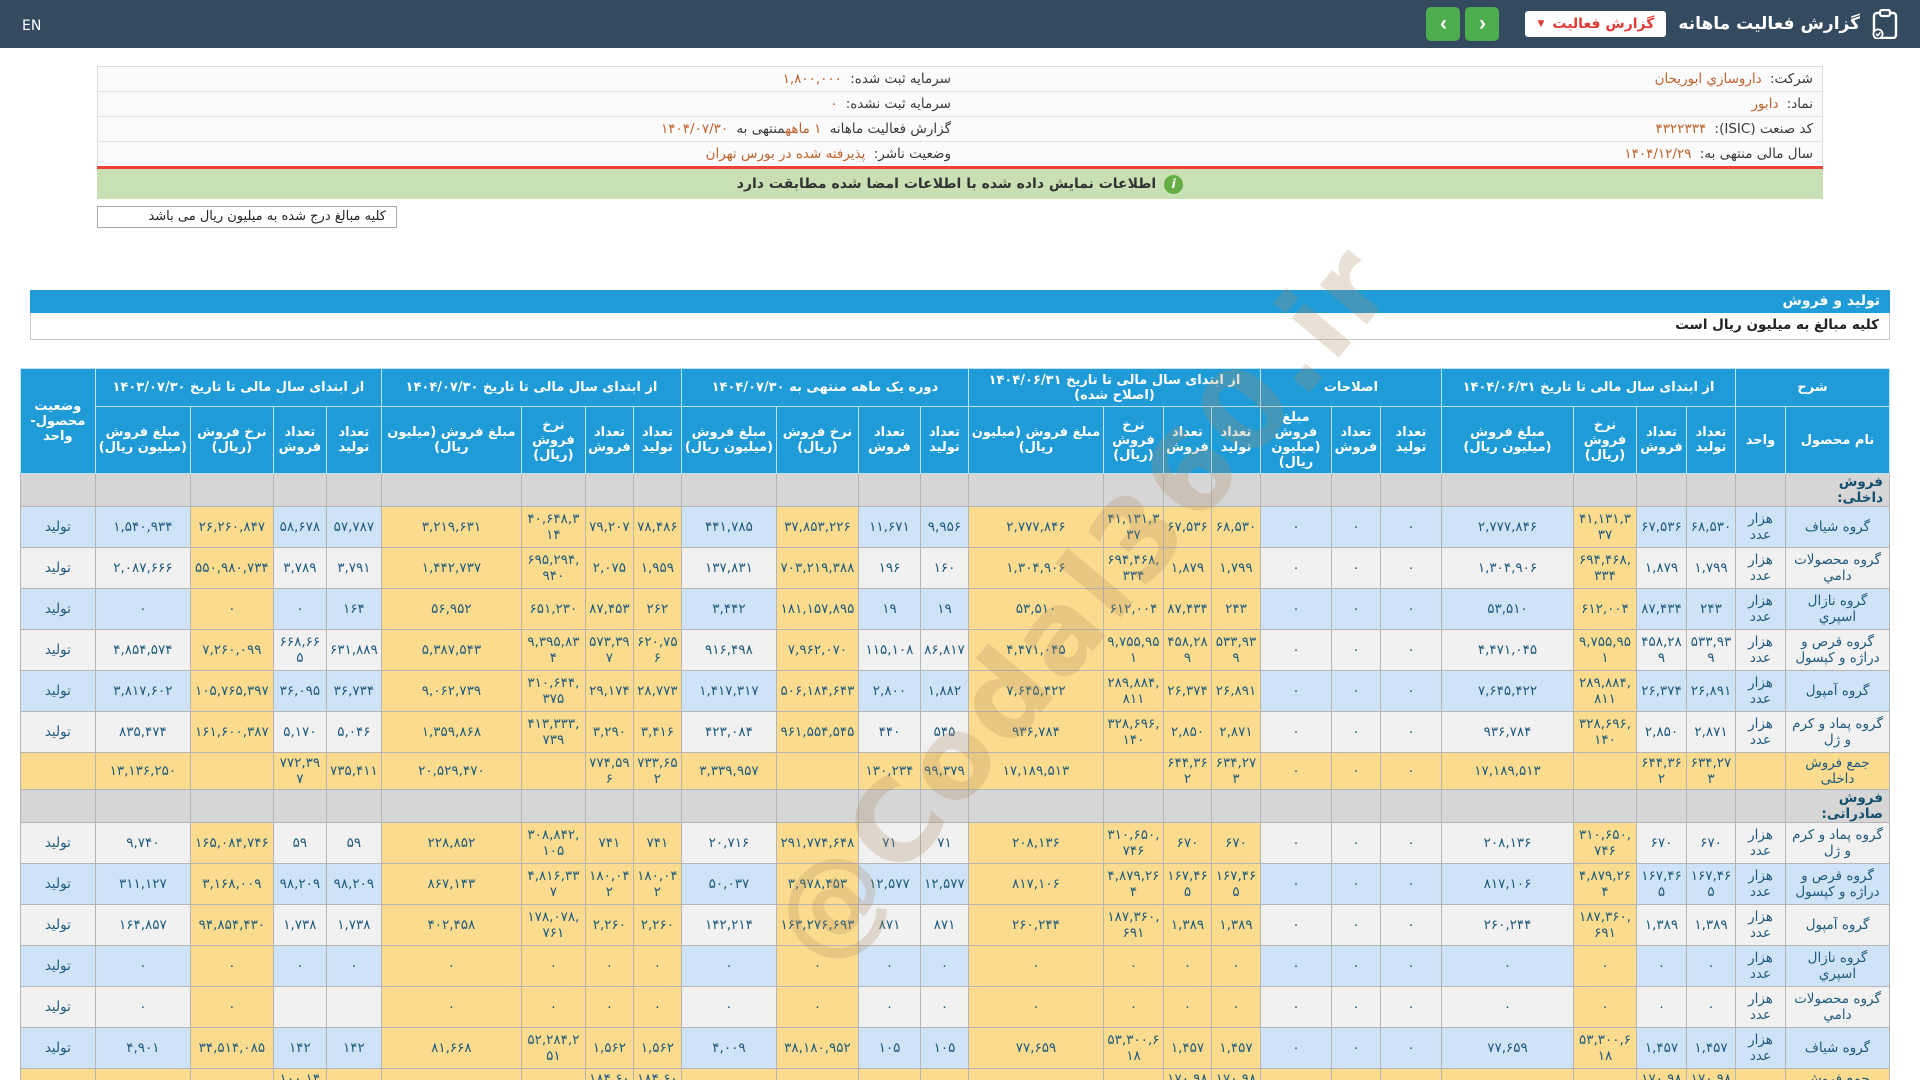 The image size is (1920, 1080). What do you see at coordinates (1711, 884) in the screenshot?
I see `value-cell: ۱۶۷,۴۶۵` at bounding box center [1711, 884].